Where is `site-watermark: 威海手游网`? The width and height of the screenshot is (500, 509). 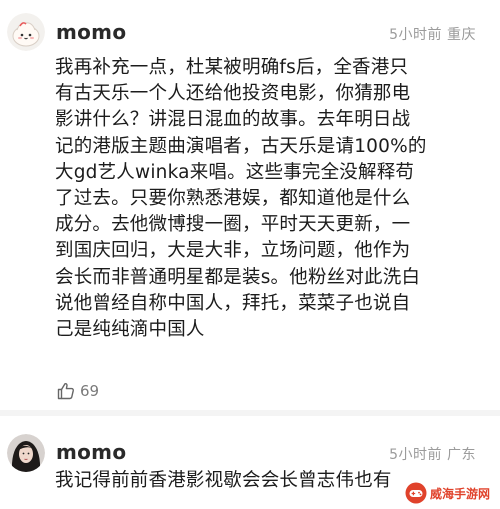 site-watermark: 威海手游网 is located at coordinates (447, 493).